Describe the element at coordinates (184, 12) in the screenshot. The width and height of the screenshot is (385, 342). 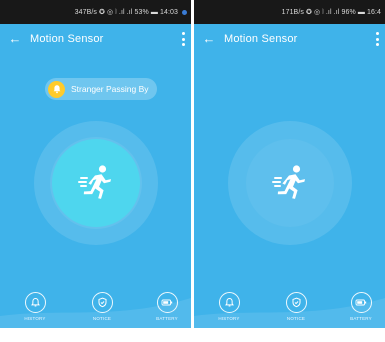
I see `notification-dot-icon` at that location.